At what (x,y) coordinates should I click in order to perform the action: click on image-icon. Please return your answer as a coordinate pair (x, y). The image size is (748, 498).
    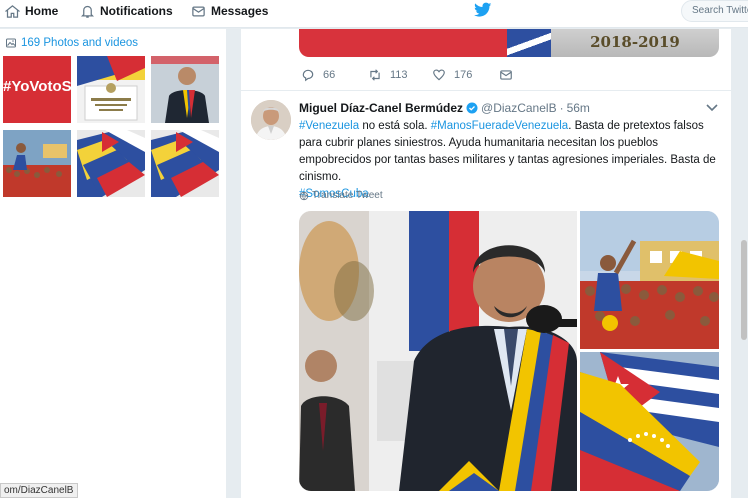
    Looking at the image, I should click on (11, 43).